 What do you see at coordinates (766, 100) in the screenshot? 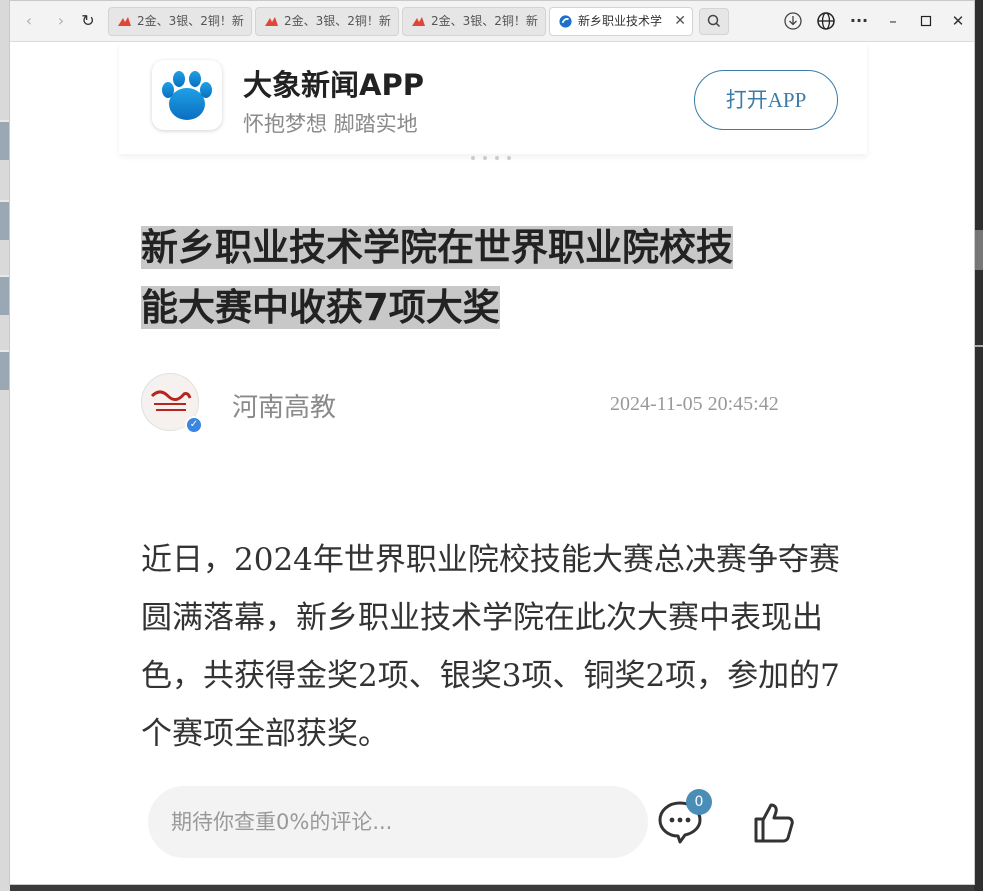
I see `open-app-button: 打开APP` at bounding box center [766, 100].